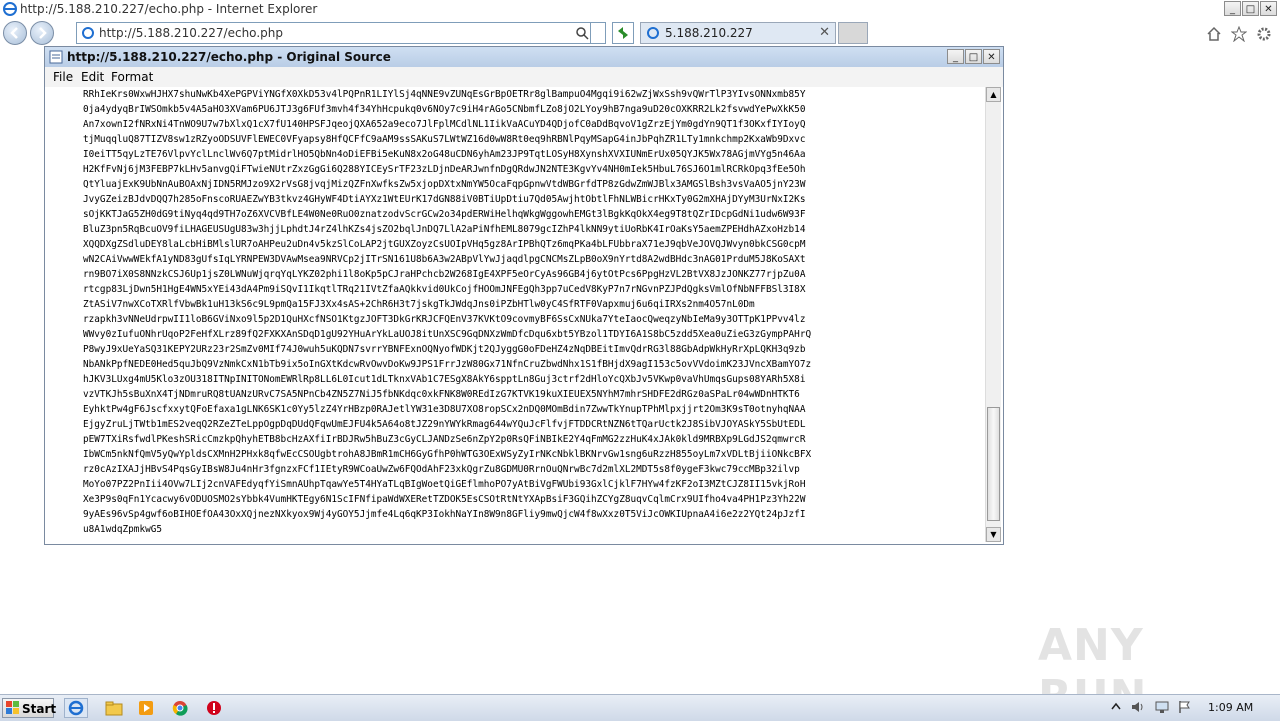  Describe the element at coordinates (1232, 8) in the screenshot. I see `minimize-button: _` at that location.